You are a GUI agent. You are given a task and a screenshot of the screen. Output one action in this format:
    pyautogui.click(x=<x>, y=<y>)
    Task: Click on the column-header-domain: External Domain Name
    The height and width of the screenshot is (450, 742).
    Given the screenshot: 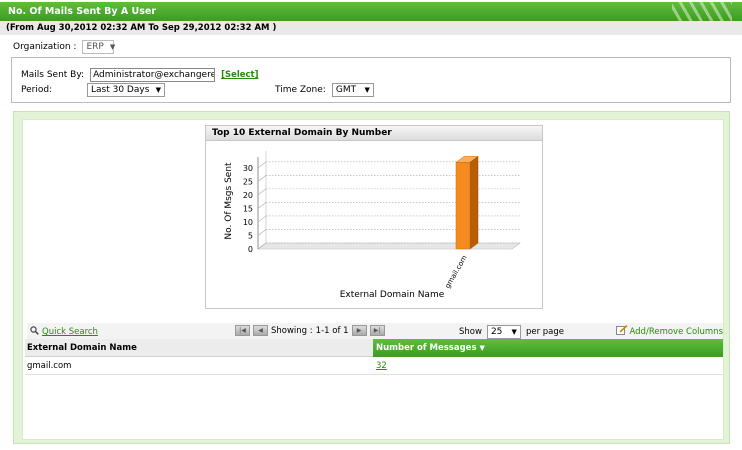 What is the action you would take?
    pyautogui.click(x=199, y=348)
    